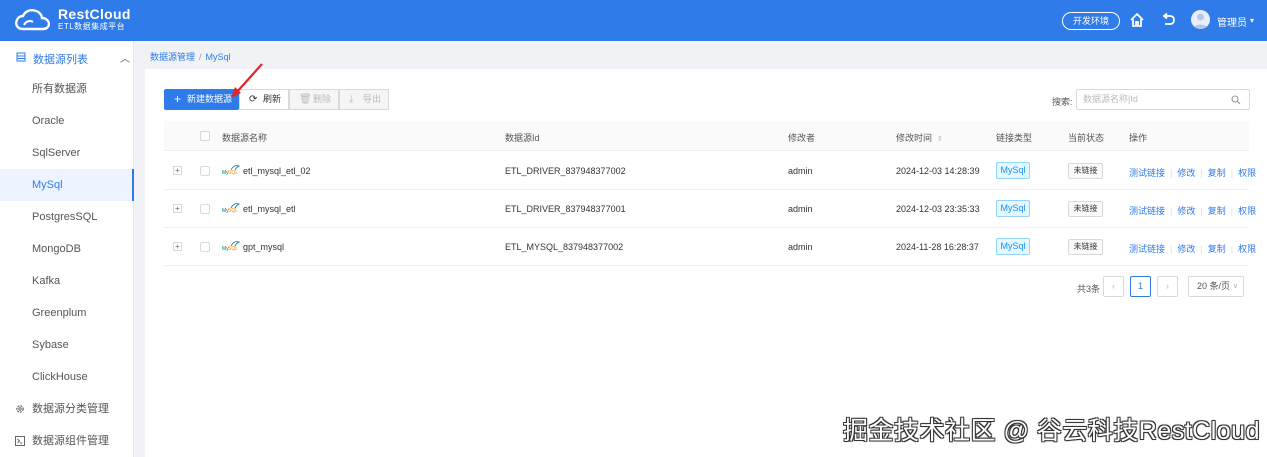  I want to click on page-size-value: 20 条/页, so click(1214, 286).